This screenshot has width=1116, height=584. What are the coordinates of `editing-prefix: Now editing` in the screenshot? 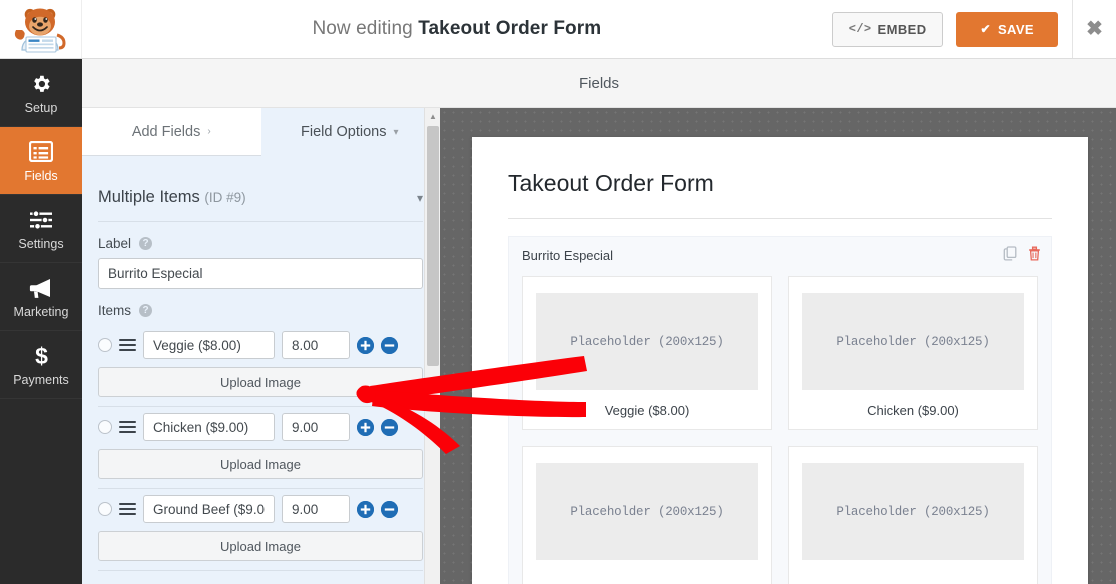 It's located at (362, 28).